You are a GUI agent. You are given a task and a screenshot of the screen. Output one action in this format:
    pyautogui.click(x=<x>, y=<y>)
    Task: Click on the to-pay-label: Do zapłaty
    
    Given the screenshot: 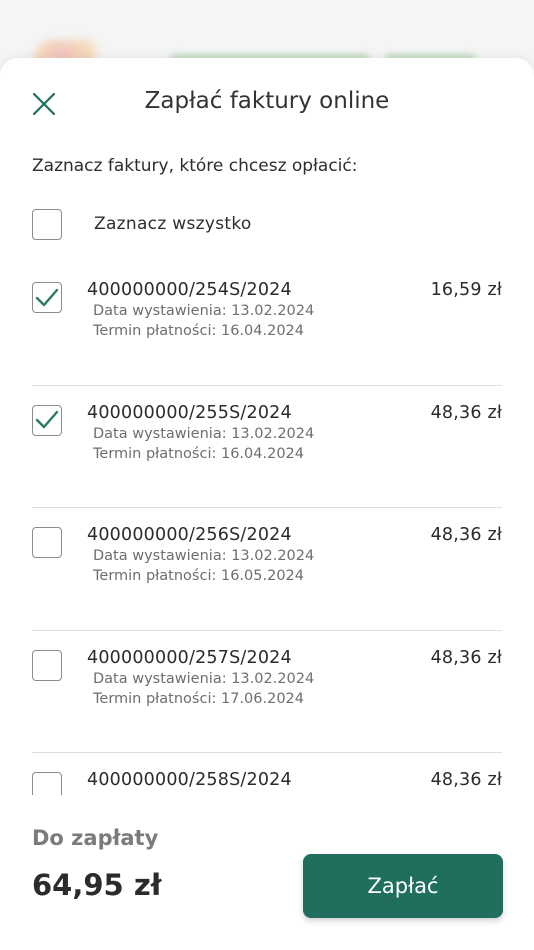 What is the action you would take?
    pyautogui.click(x=95, y=838)
    